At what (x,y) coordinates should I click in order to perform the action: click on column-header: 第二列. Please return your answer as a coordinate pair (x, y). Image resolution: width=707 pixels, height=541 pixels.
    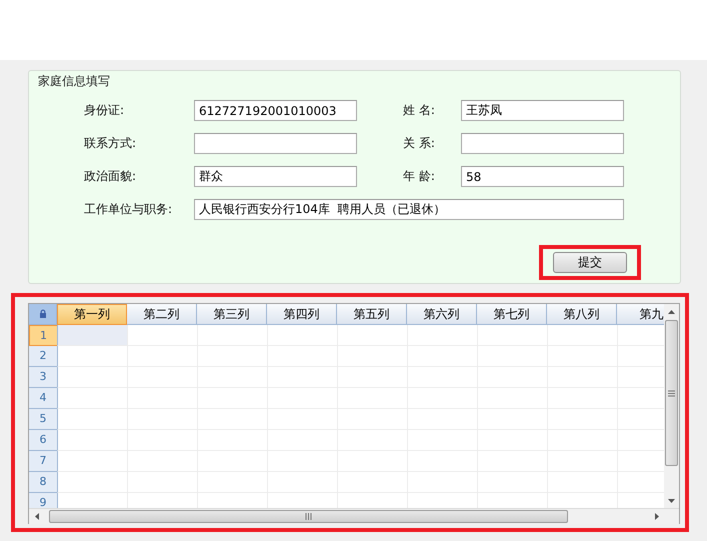
    Looking at the image, I should click on (162, 314).